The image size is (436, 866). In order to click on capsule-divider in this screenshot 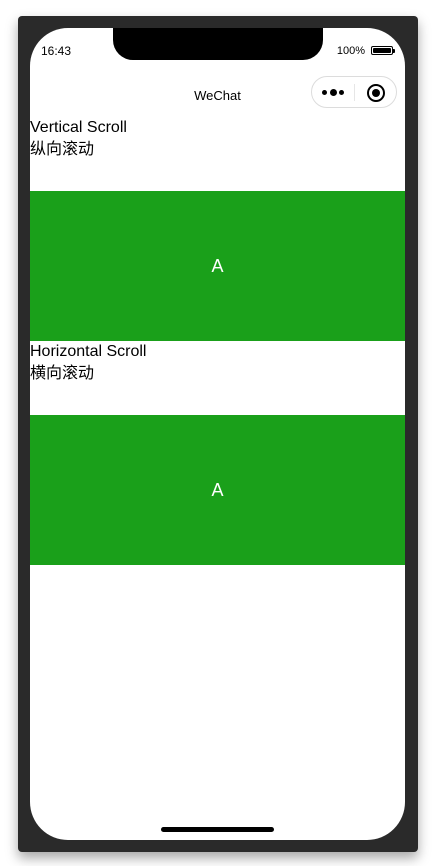, I will do `click(354, 92)`.